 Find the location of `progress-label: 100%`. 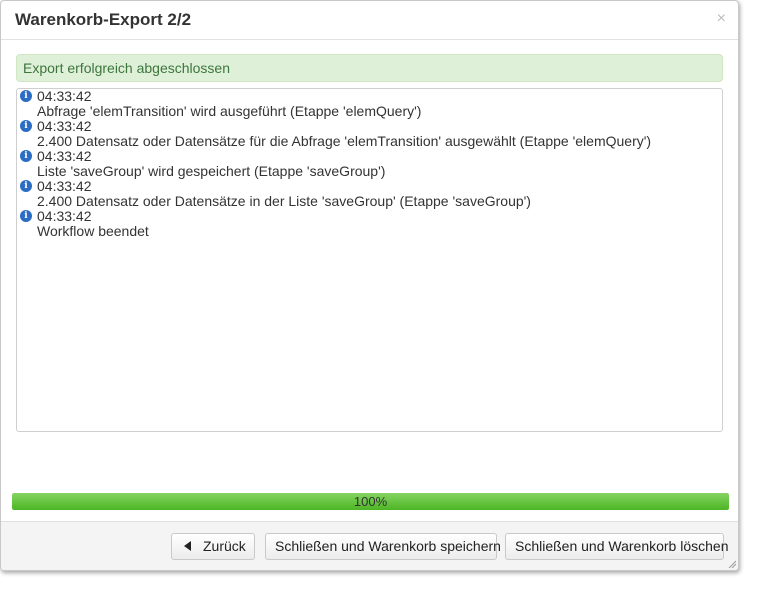

progress-label: 100% is located at coordinates (370, 501).